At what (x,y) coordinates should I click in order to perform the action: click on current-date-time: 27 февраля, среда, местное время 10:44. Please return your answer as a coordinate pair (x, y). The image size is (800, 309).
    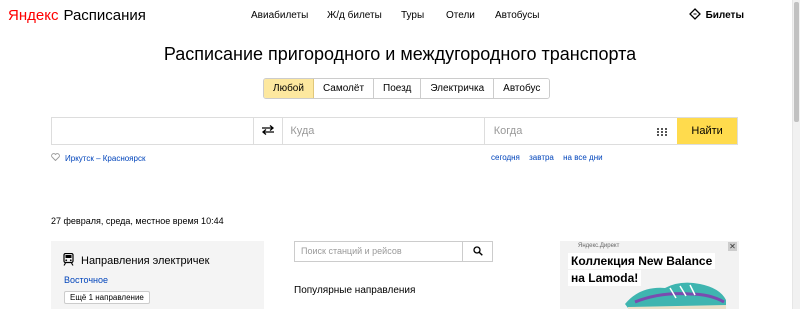
    Looking at the image, I should click on (137, 221).